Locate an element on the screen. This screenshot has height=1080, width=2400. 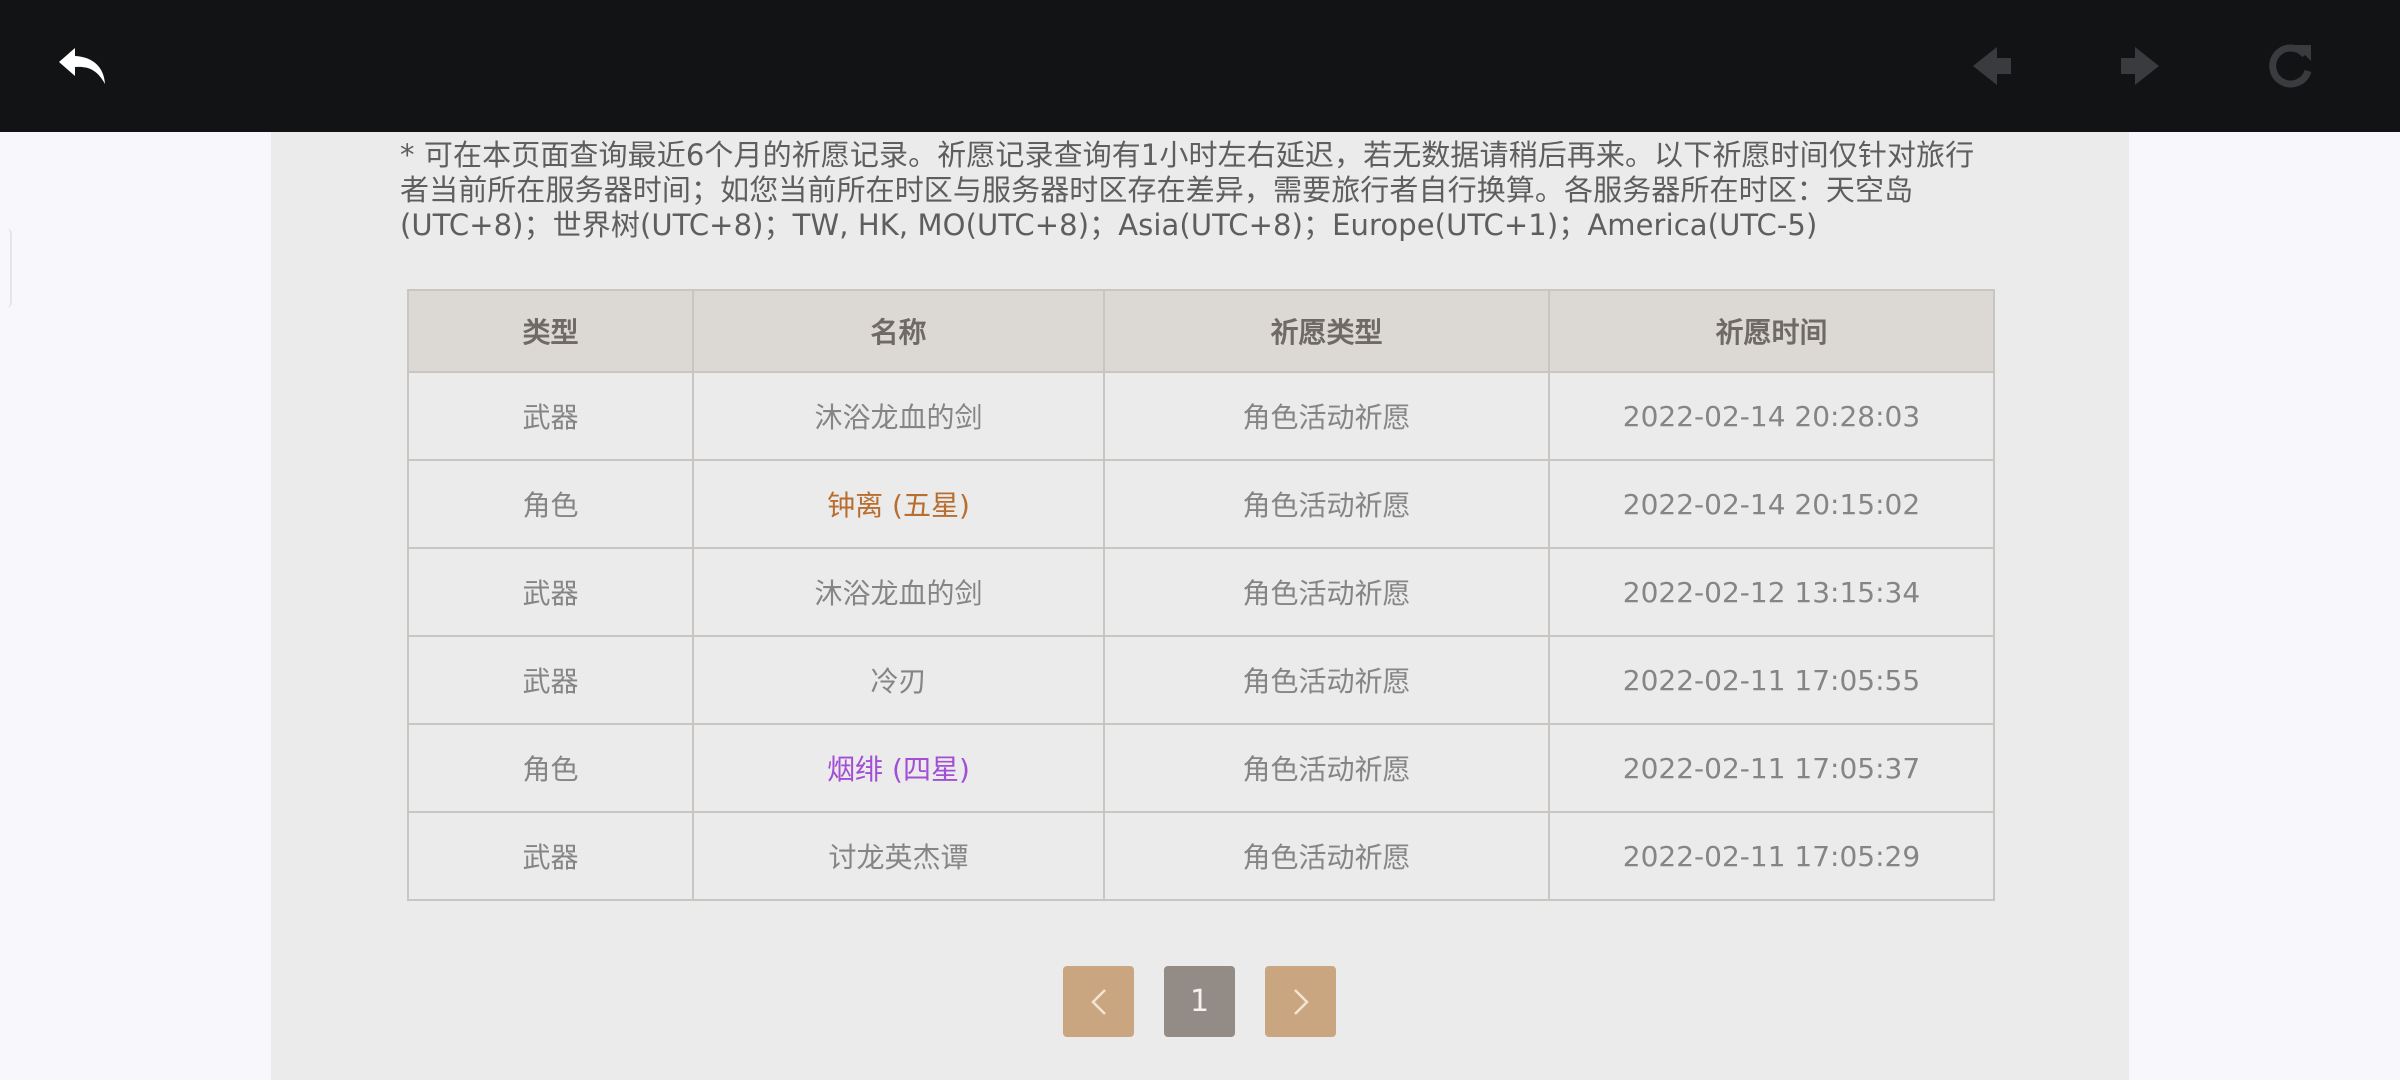
table-row: 武器 冷刃 角色活动祈愿 2022-02-11 17:05:55 is located at coordinates (1201, 680).